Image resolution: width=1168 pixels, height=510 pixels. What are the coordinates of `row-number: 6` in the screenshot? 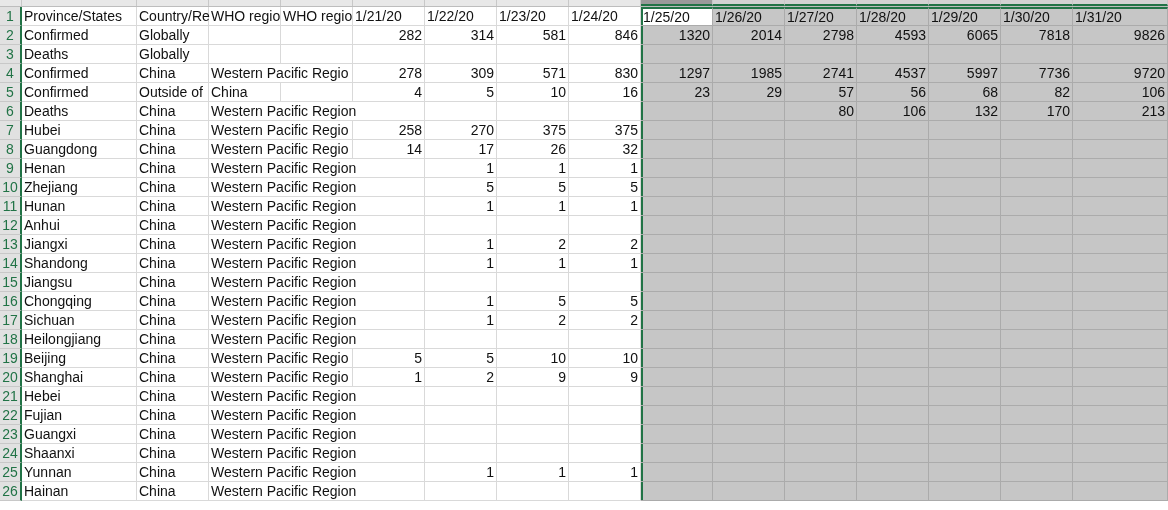 It's located at (11, 111).